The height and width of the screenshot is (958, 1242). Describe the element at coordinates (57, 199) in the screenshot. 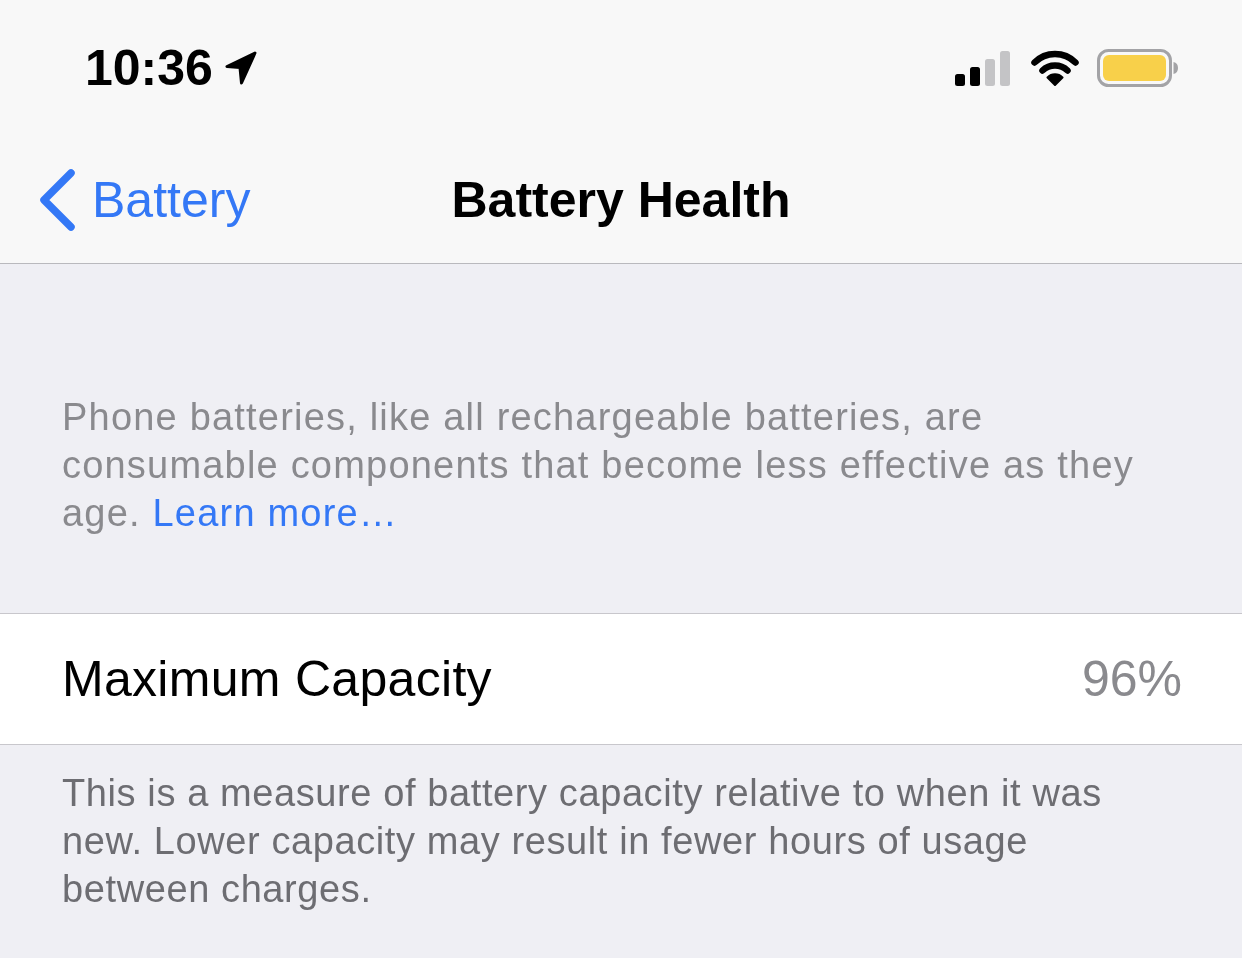

I see `back-chevron-icon` at that location.